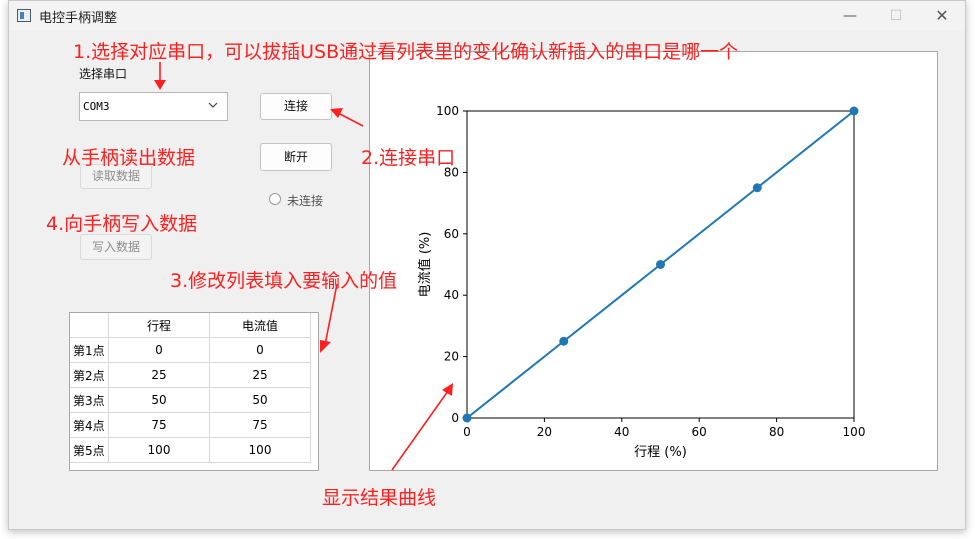 The image size is (976, 539). I want to click on annotation-step2: 2.连接串口, so click(408, 158).